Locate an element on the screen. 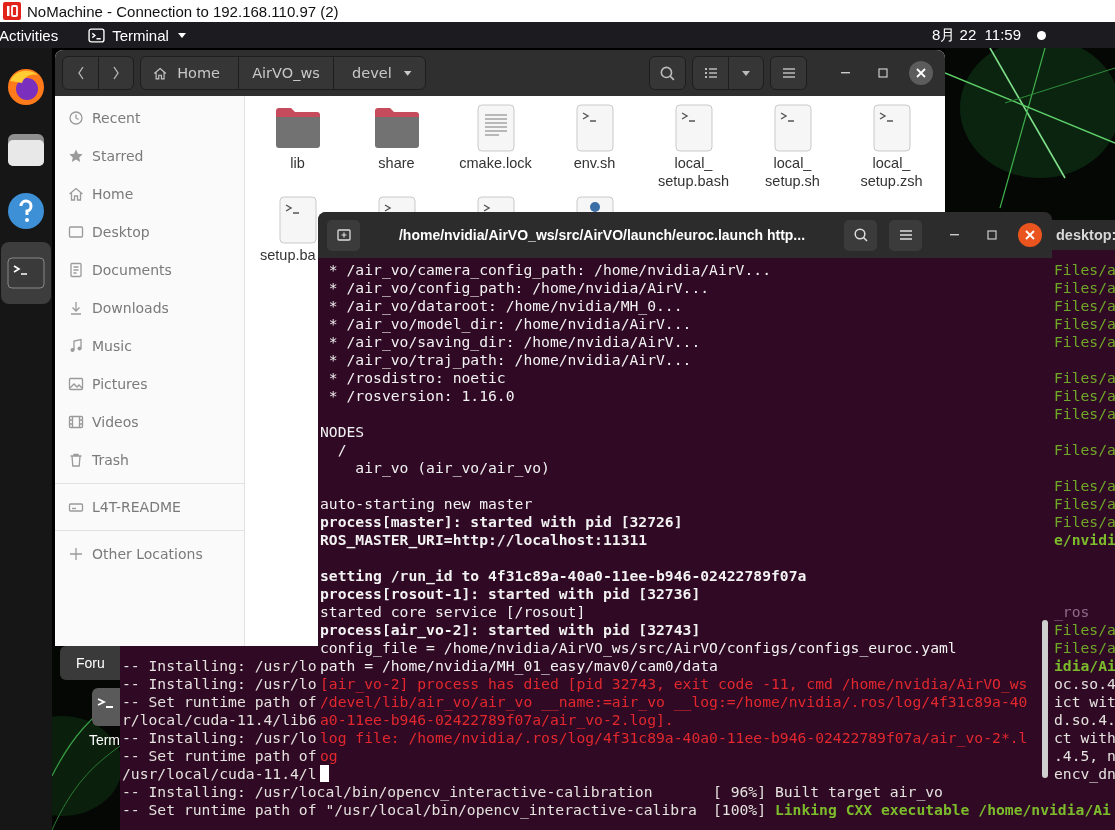  path-segment: Home is located at coordinates (189, 73).